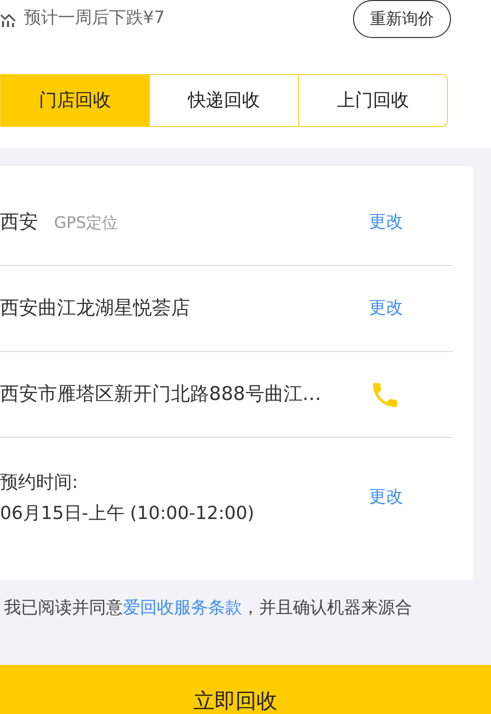 This screenshot has width=491, height=714. Describe the element at coordinates (127, 514) in the screenshot. I see `appointment-time: 06月15日-上午 (10:00-12:00)` at that location.